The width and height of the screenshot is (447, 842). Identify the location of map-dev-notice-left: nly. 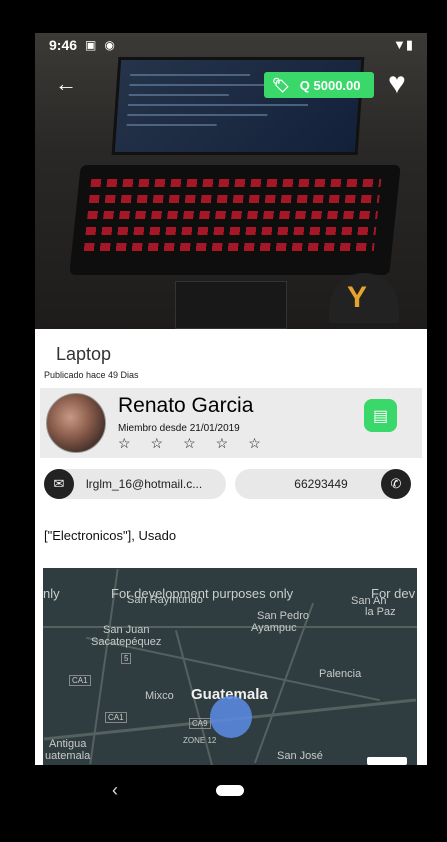
(51, 593).